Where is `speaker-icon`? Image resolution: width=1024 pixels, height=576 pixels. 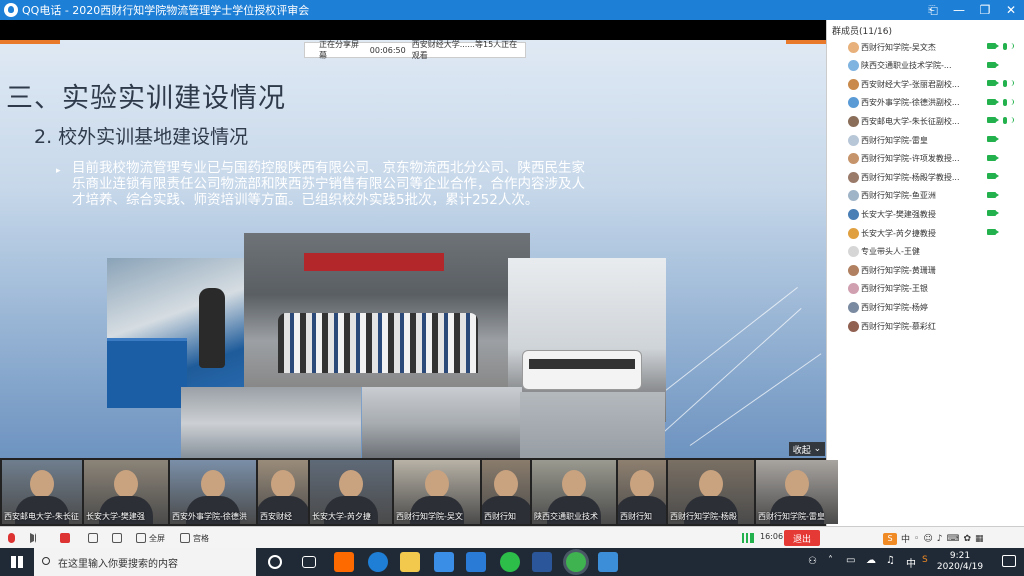
speaker-icon is located at coordinates (33, 538).